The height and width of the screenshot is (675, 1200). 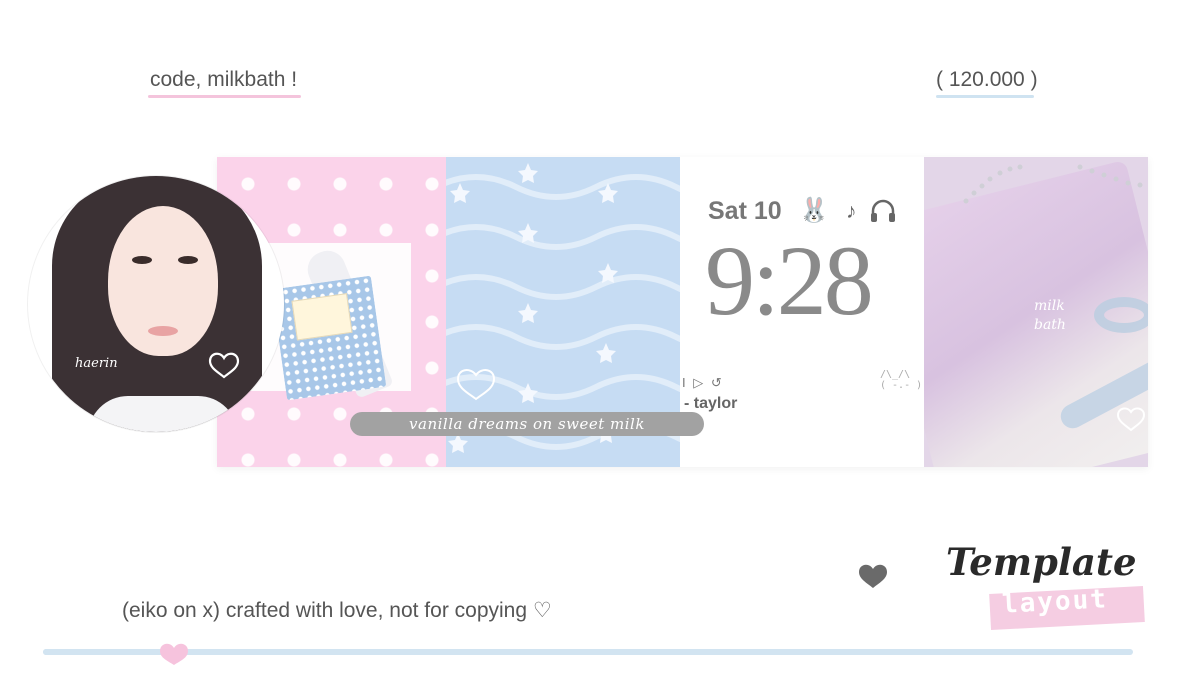 What do you see at coordinates (987, 79) in the screenshot?
I see `header-right-label: ( 120.000 )` at bounding box center [987, 79].